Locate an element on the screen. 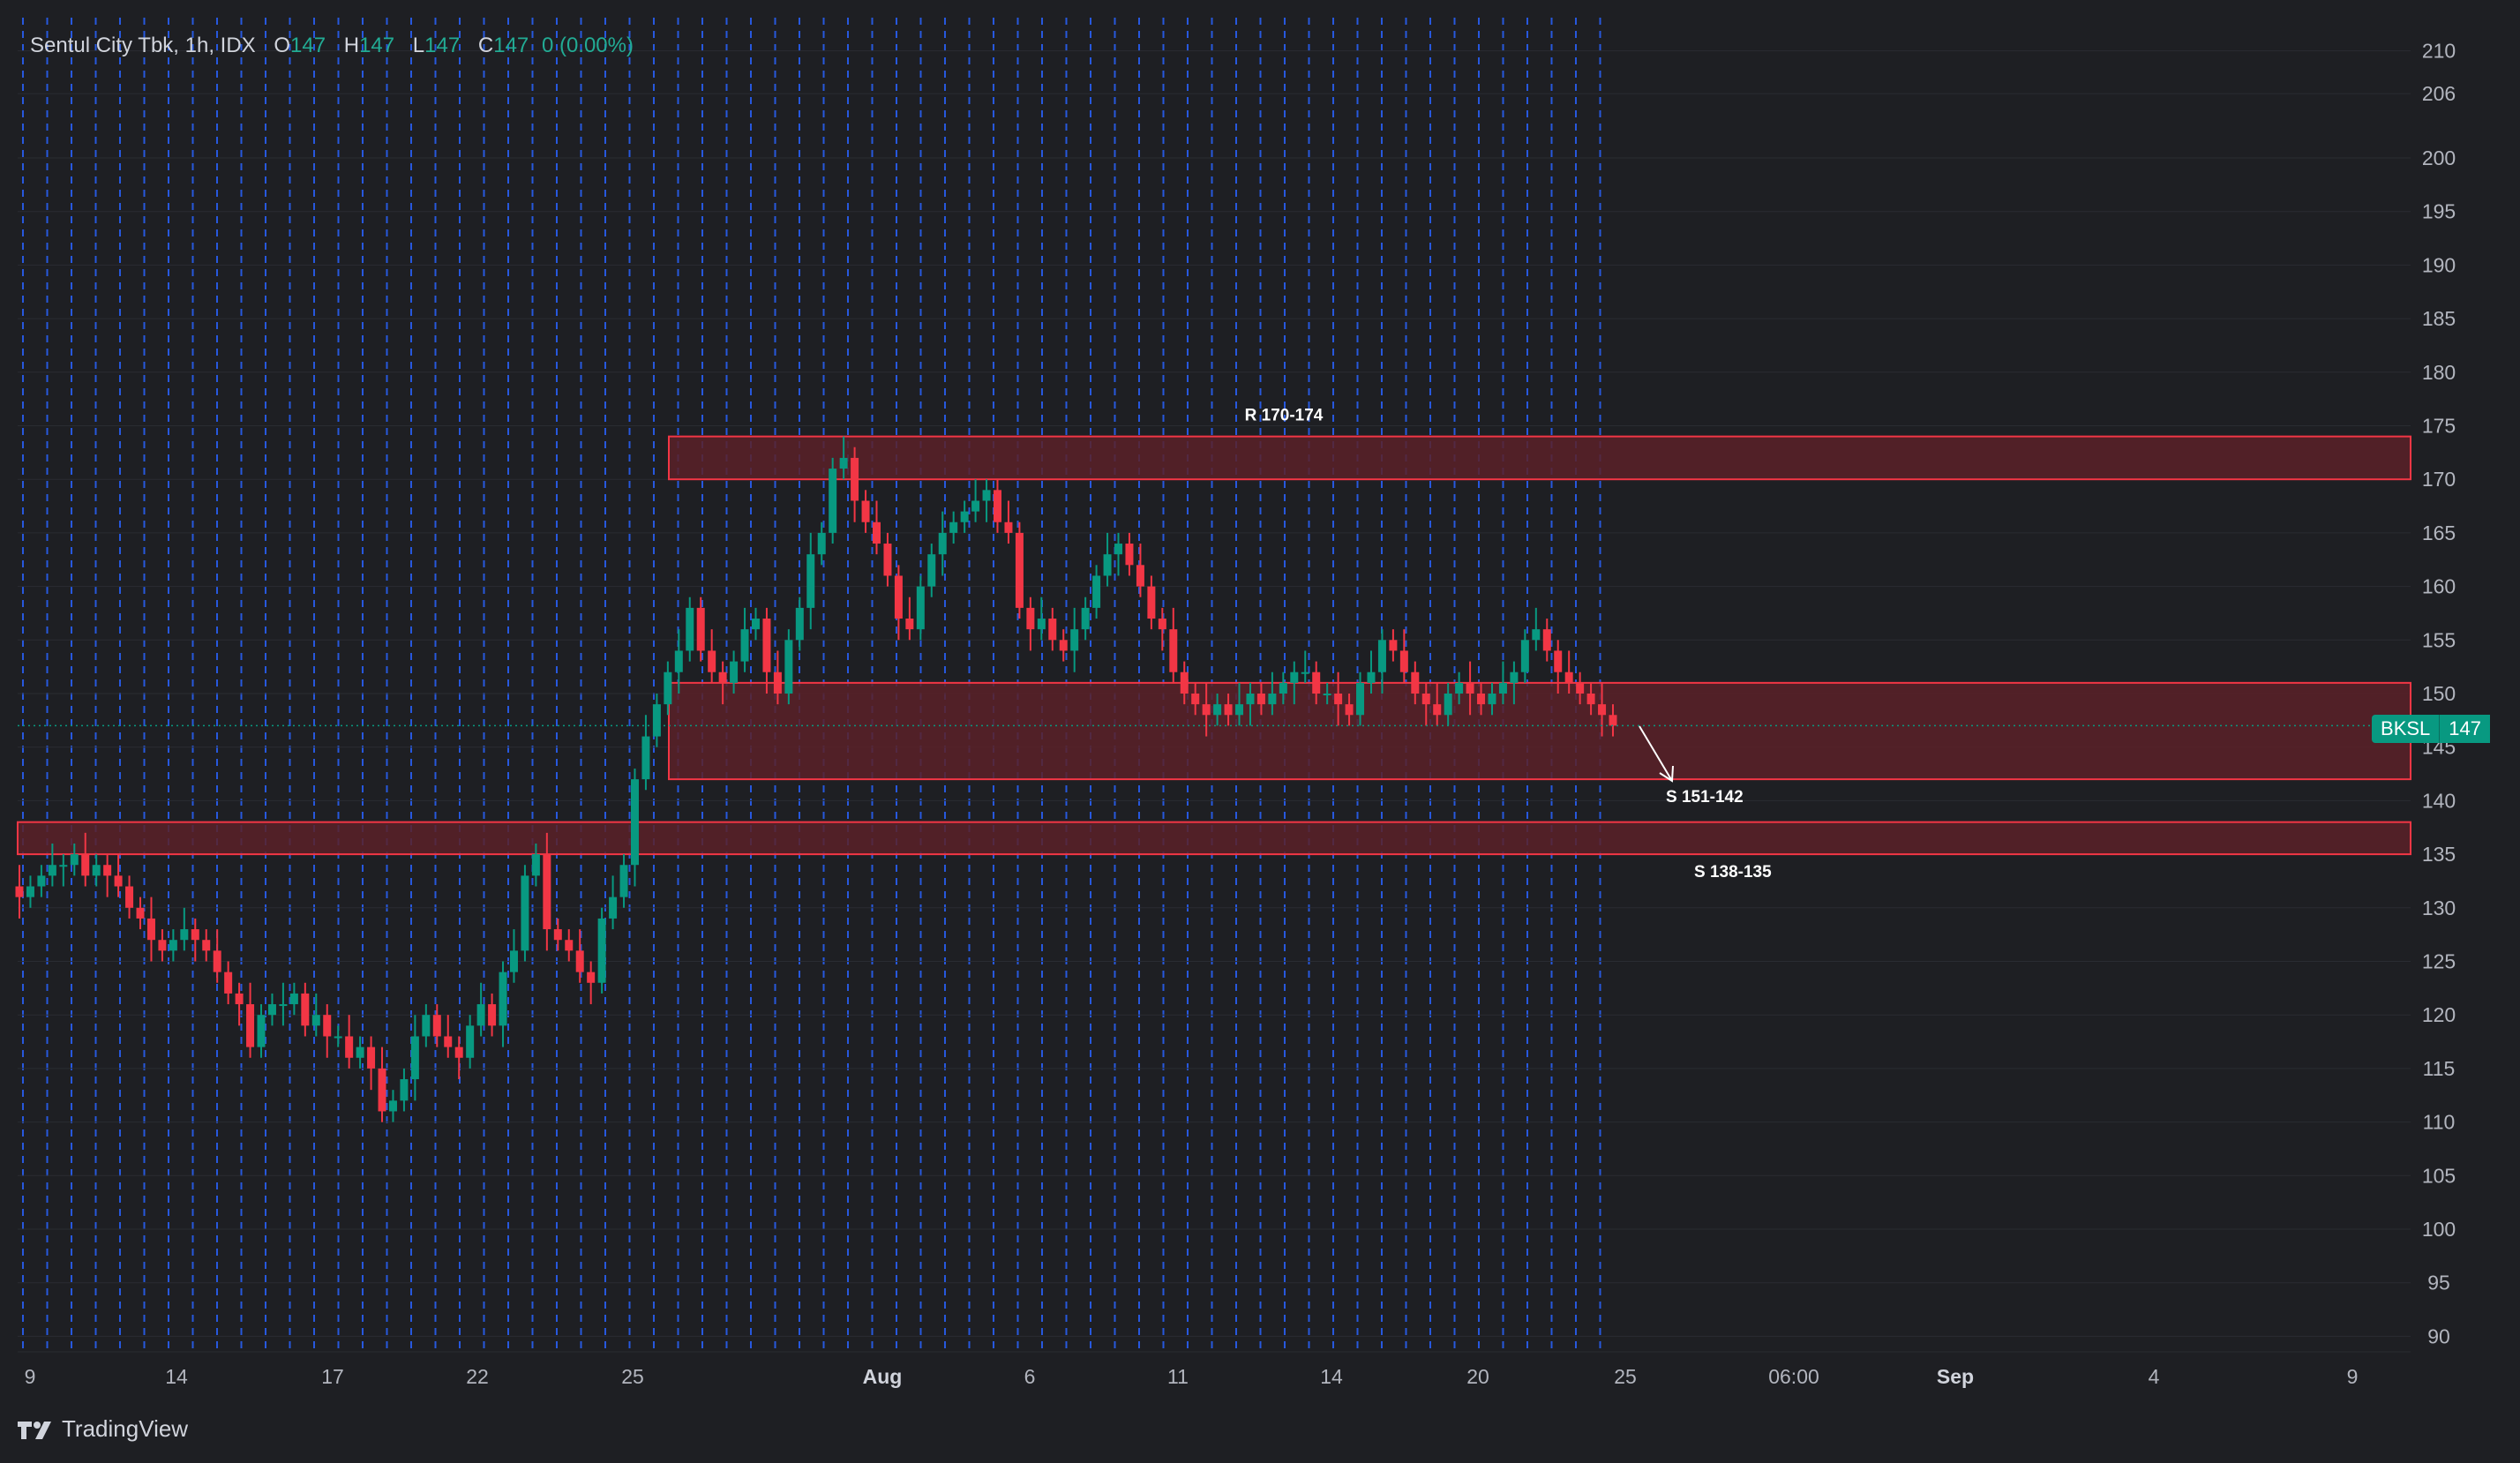 Image resolution: width=2520 pixels, height=1463 pixels. x-tick-label: 6 is located at coordinates (1030, 1377).